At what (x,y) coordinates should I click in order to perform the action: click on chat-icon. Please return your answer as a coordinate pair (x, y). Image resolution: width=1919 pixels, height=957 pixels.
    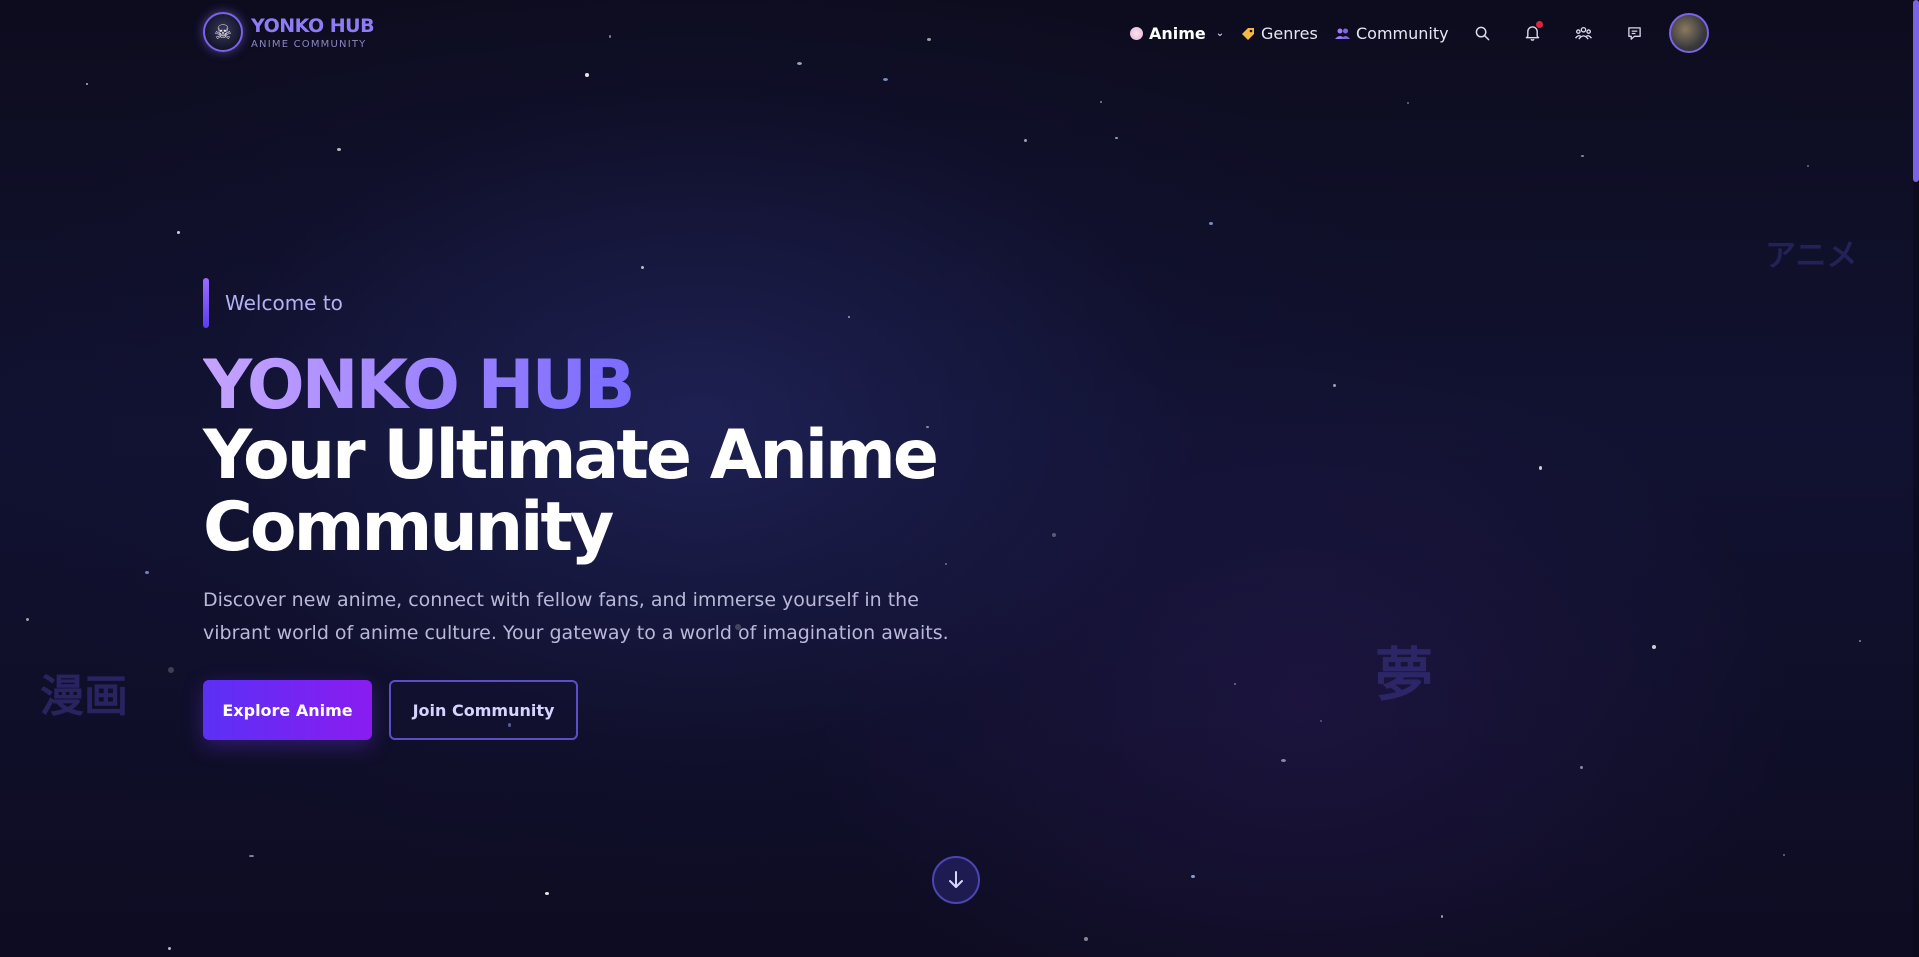
    Looking at the image, I should click on (1634, 33).